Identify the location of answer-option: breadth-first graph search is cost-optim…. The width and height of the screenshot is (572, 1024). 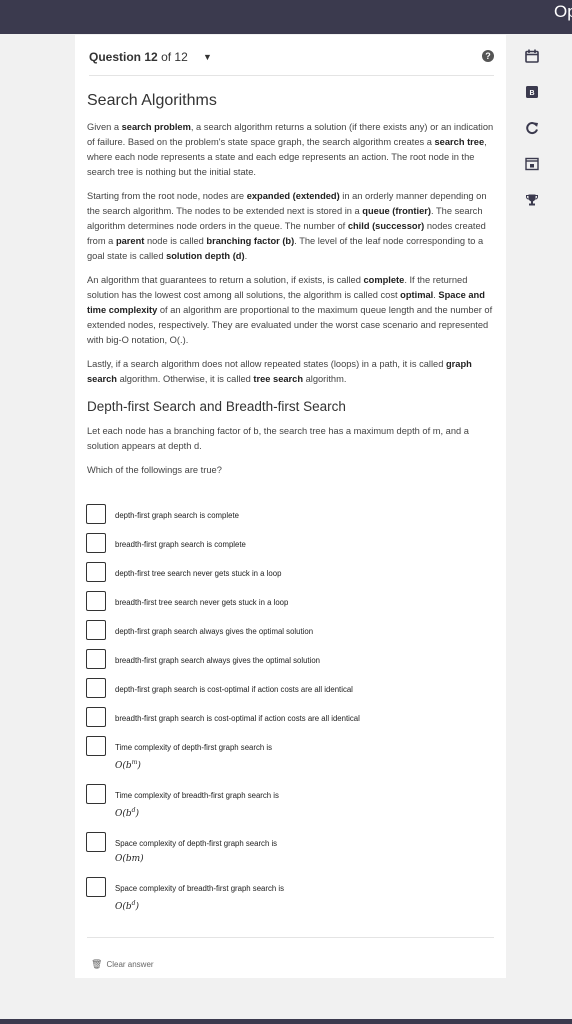
(290, 717).